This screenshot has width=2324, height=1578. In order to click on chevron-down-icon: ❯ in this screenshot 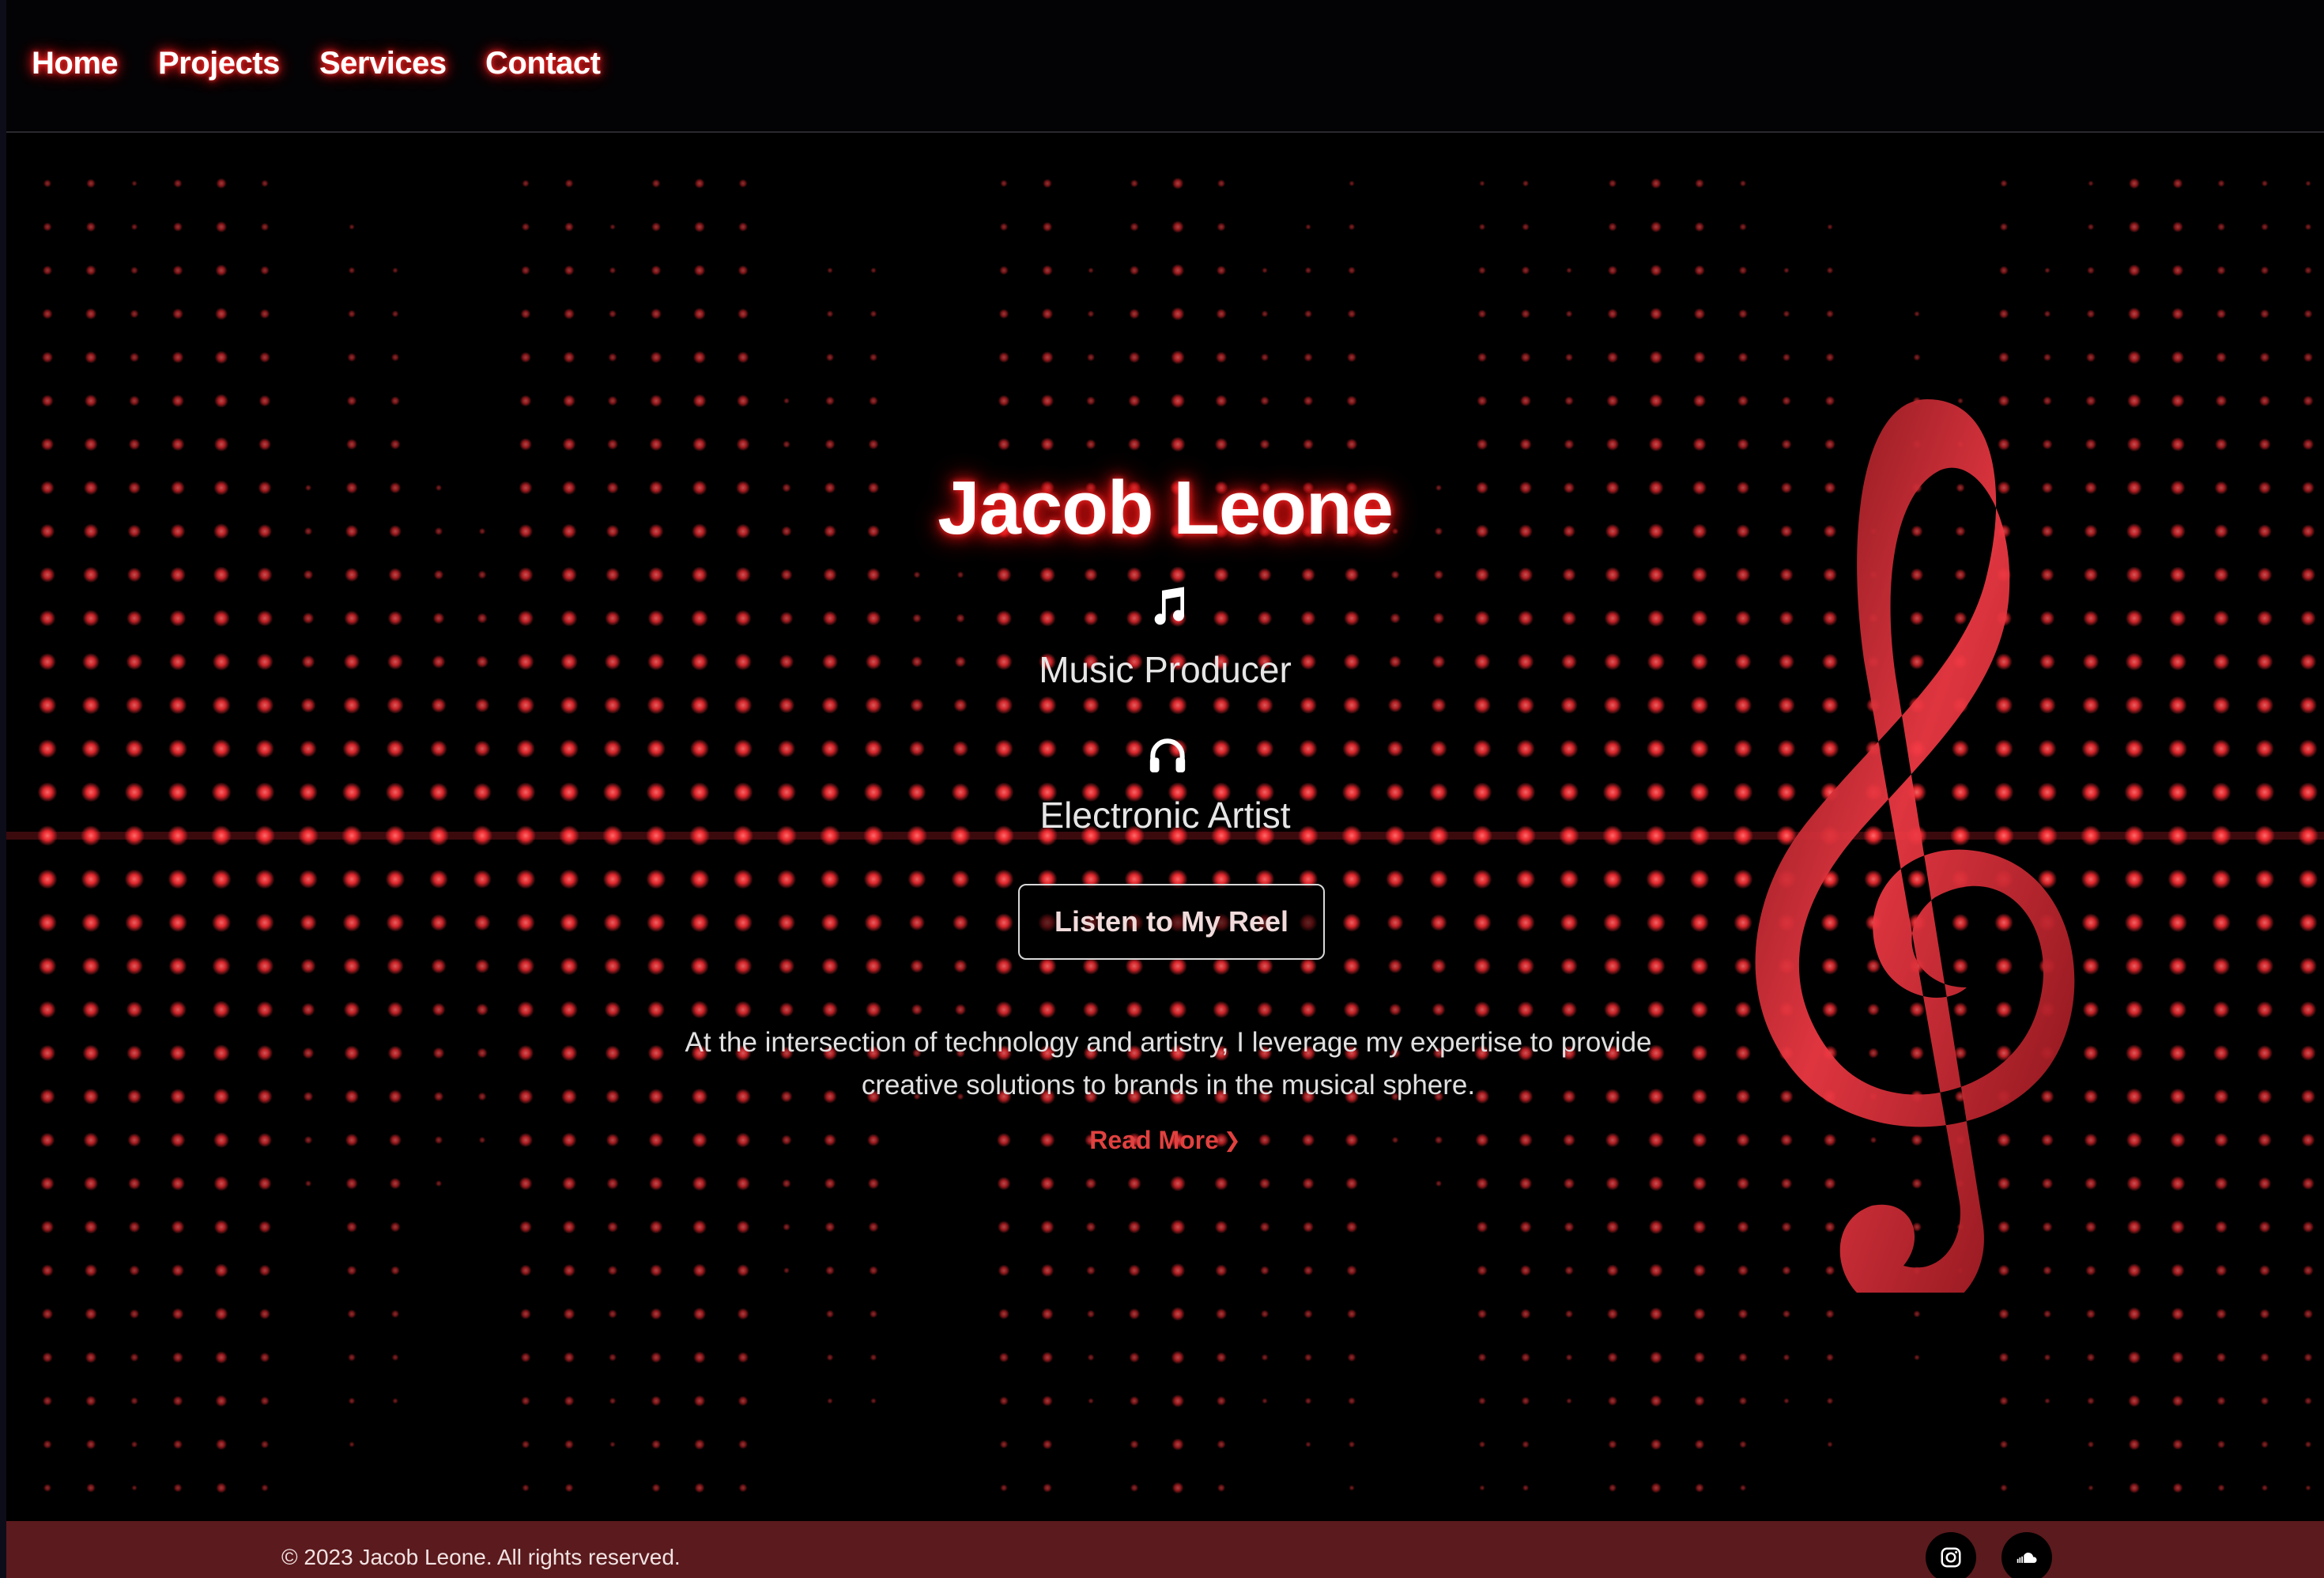, I will do `click(1232, 1140)`.